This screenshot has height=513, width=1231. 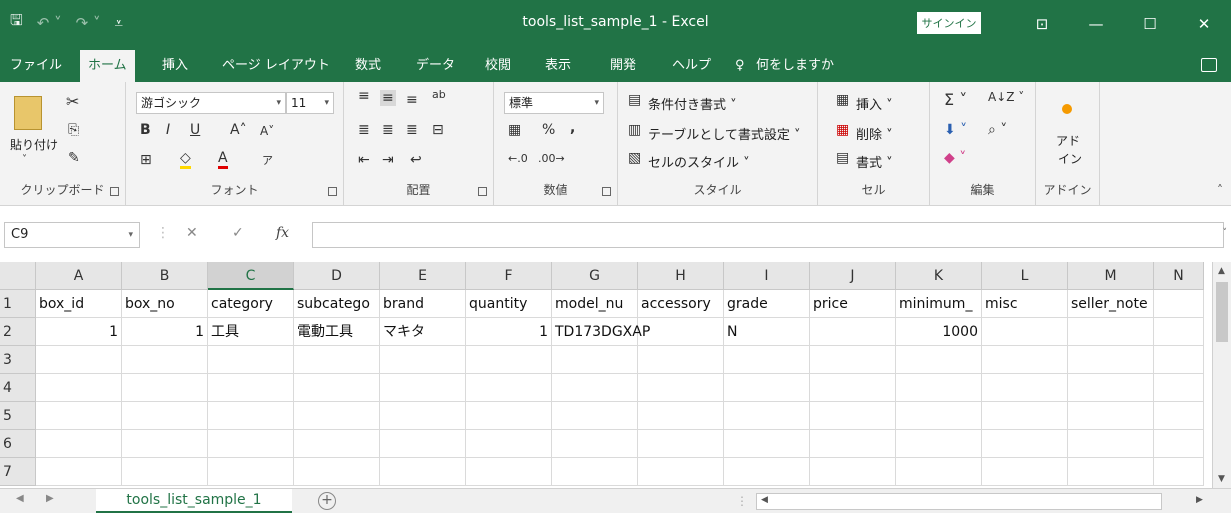 What do you see at coordinates (1150, 25) in the screenshot?
I see `maximize-button: ☐` at bounding box center [1150, 25].